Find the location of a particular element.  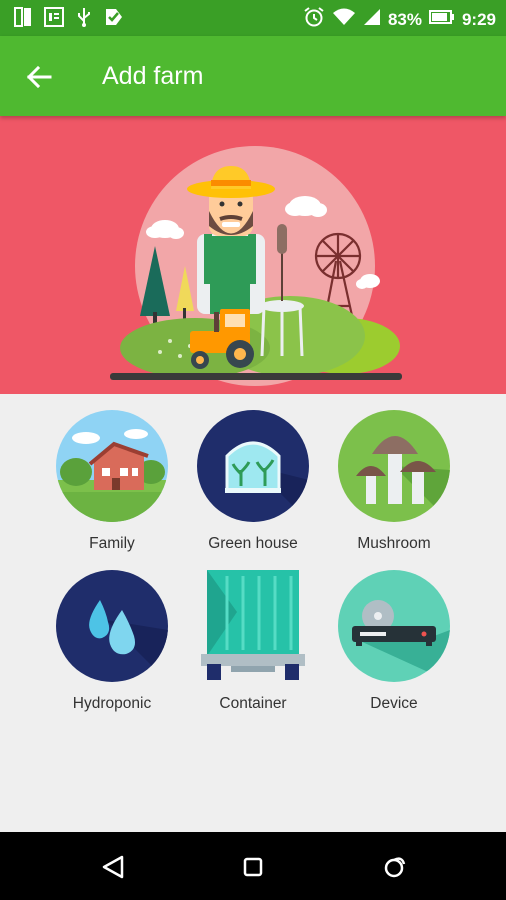

farm-type-label: Device is located at coordinates (394, 703).